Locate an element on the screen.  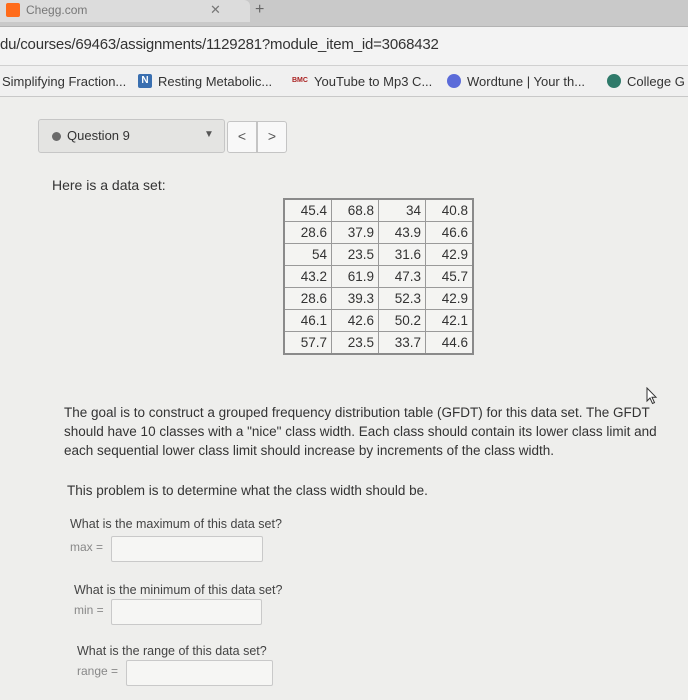
table-cell: 43.2 is located at coordinates (307, 276).